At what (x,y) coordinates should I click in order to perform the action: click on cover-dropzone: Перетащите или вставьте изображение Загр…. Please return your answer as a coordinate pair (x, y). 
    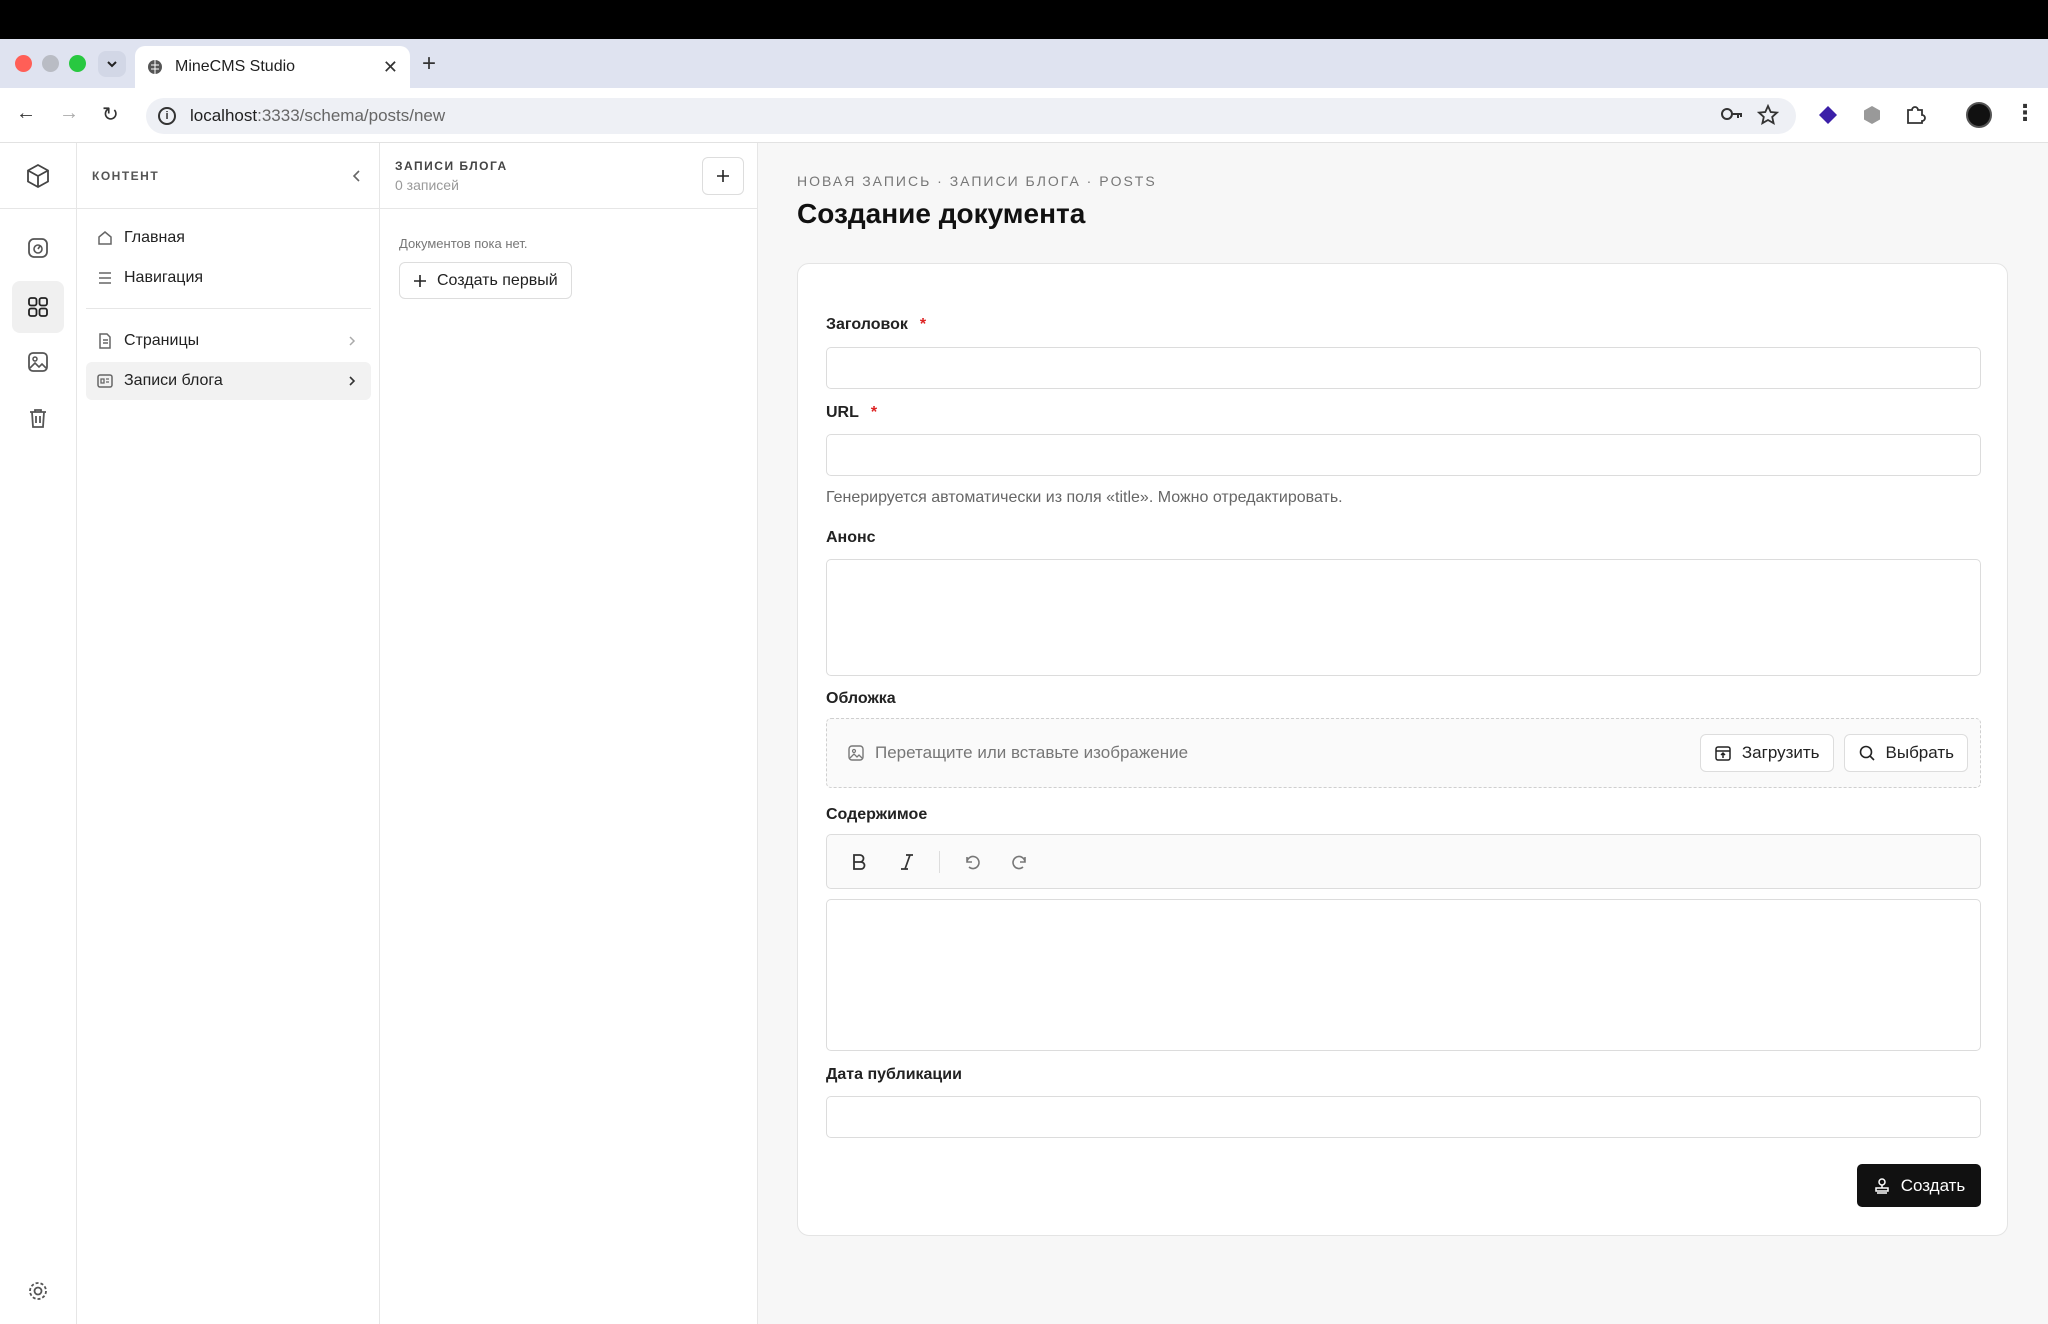
    Looking at the image, I should click on (1403, 753).